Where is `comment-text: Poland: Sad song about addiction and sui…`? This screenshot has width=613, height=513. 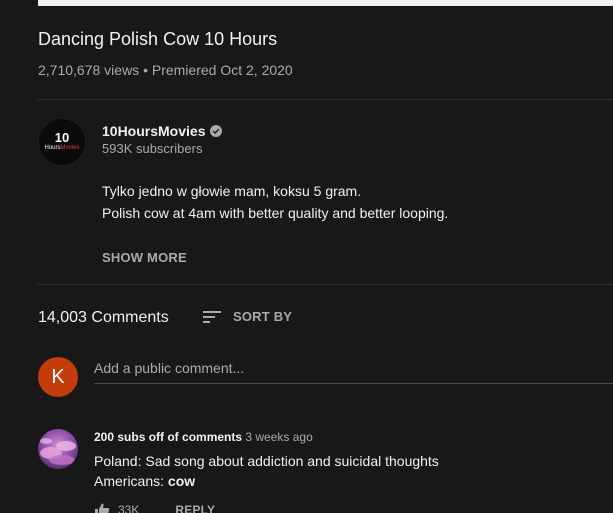 comment-text: Poland: Sad song about addiction and sui… is located at coordinates (266, 471).